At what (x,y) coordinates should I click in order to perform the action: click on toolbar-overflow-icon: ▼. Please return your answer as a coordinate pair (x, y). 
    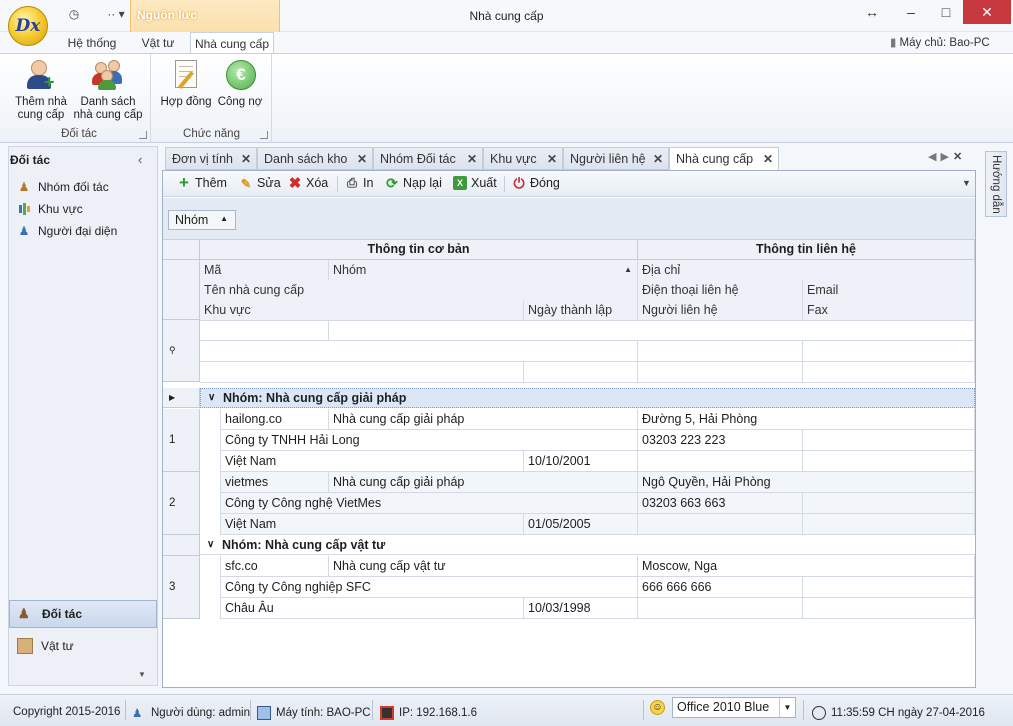
    Looking at the image, I should click on (966, 183).